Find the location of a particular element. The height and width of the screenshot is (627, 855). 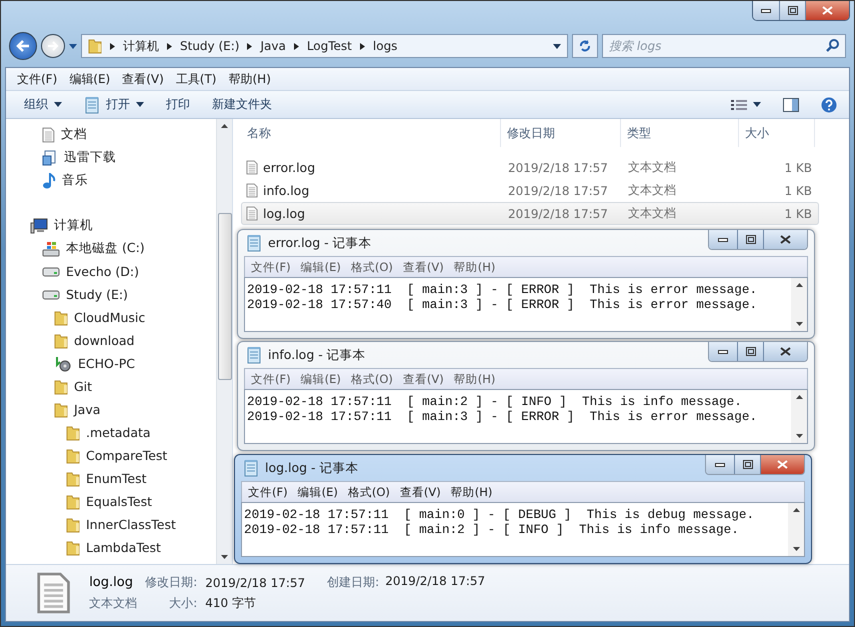

tree-item: 文档 is located at coordinates (73, 134).